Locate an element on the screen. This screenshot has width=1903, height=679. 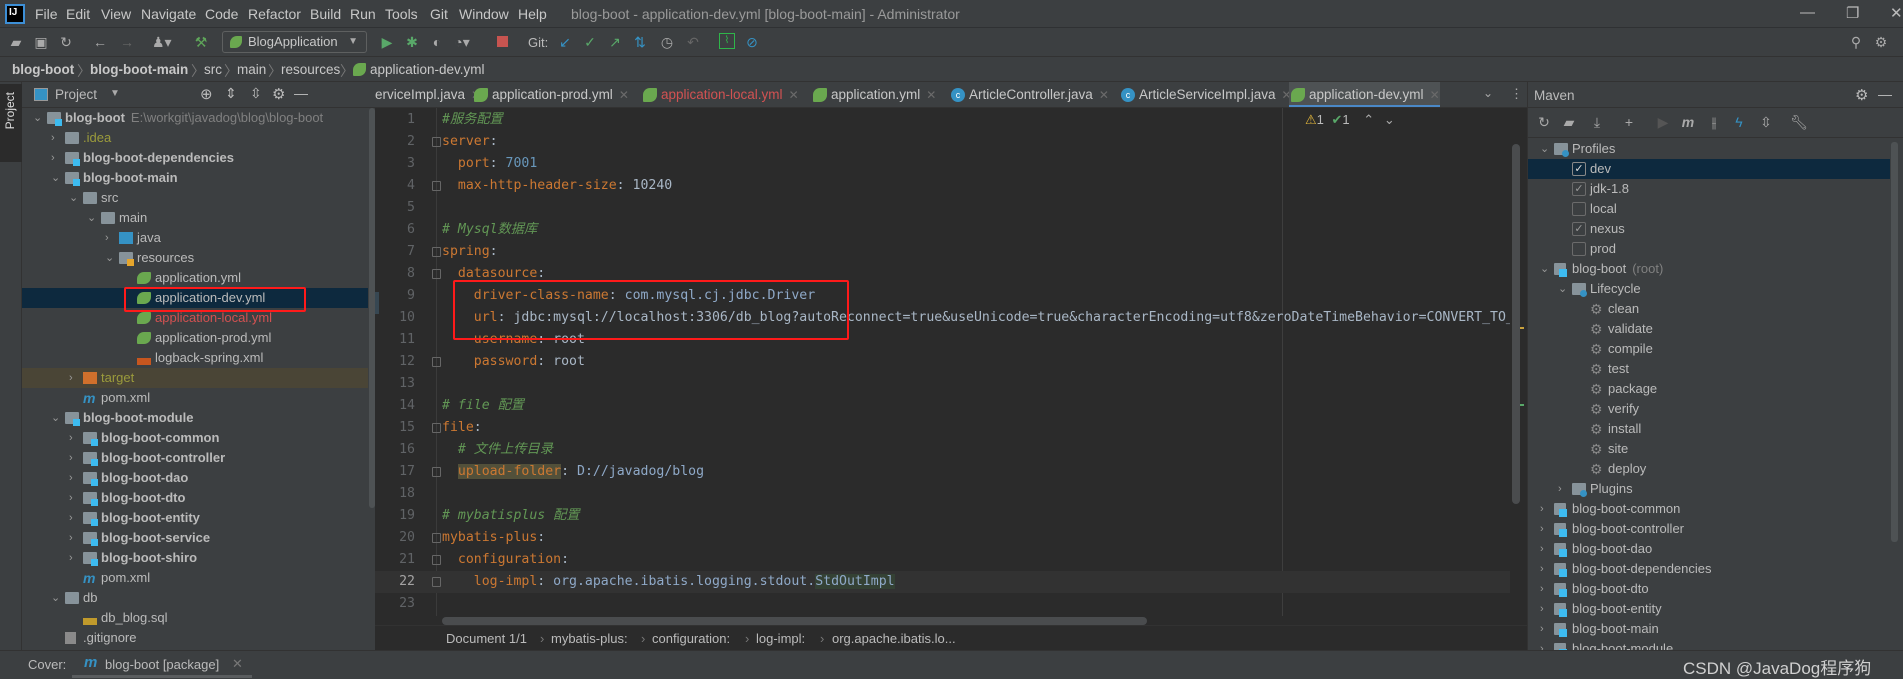
more-options-icon: ⋮ is located at coordinates (1516, 94).